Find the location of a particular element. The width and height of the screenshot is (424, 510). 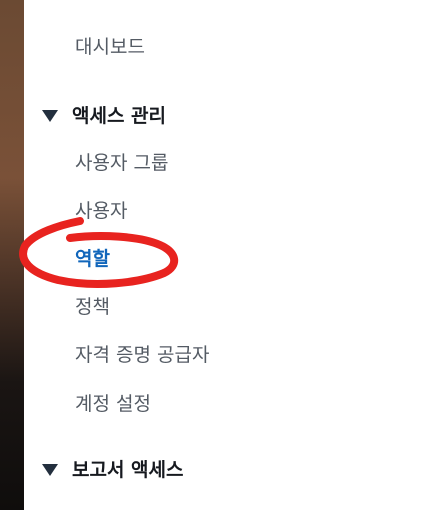

section-header-access-reports: 보고서 액세스 is located at coordinates (113, 470).